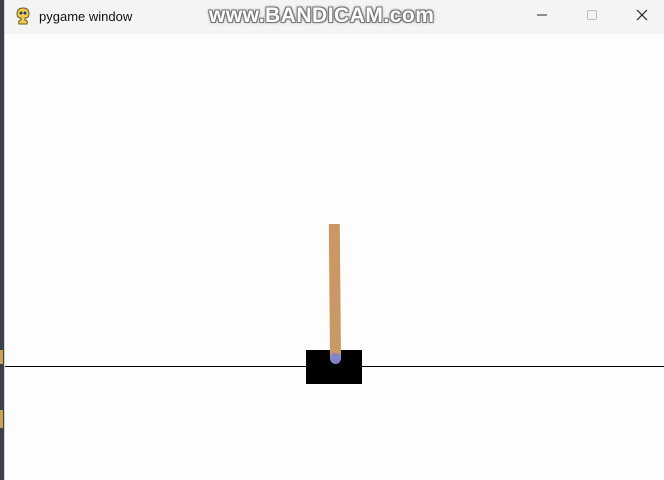 This screenshot has height=480, width=664. I want to click on close-icon, so click(642, 17).